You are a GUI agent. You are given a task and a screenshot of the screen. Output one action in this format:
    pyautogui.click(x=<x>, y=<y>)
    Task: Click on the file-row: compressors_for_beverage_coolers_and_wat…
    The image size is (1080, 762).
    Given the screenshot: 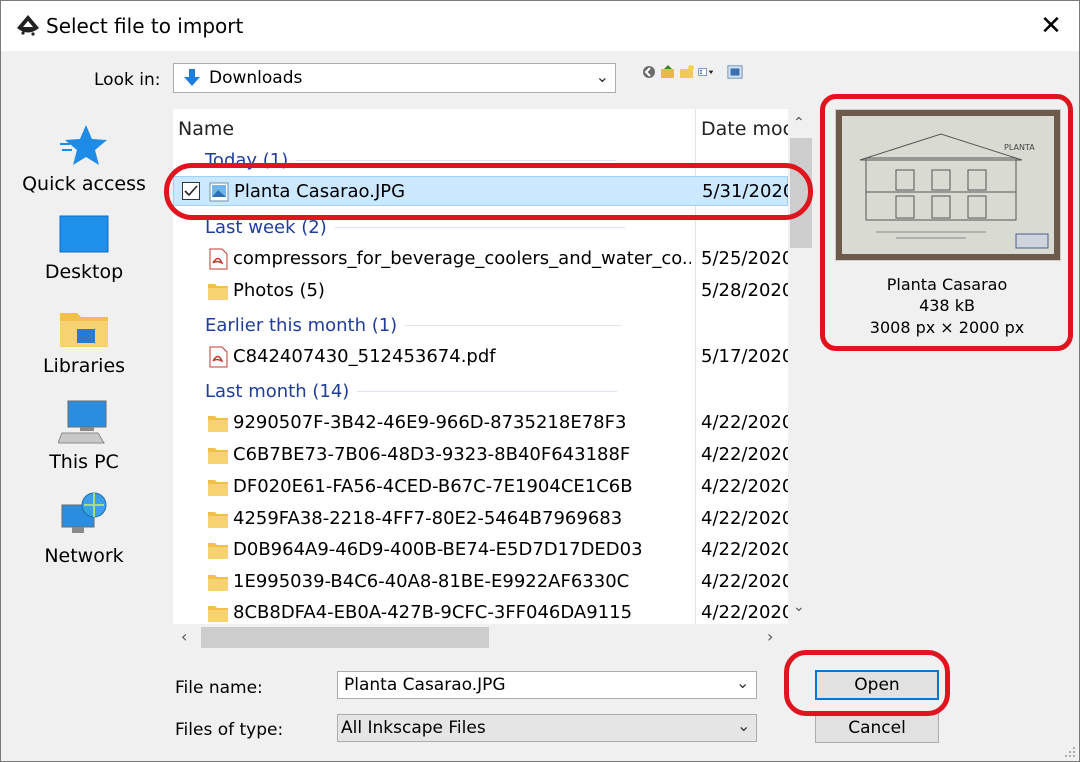 What is the action you would take?
    pyautogui.click(x=480, y=259)
    